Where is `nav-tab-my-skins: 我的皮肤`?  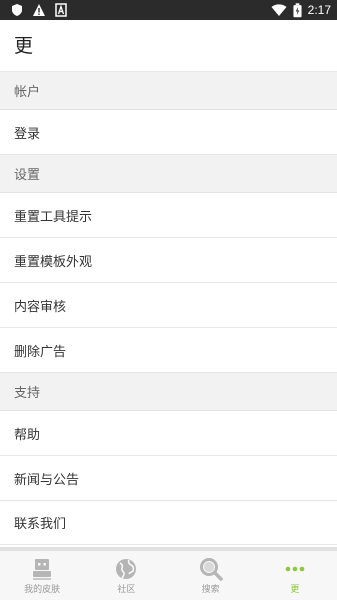
nav-tab-my-skins: 我的皮肤 is located at coordinates (42, 575).